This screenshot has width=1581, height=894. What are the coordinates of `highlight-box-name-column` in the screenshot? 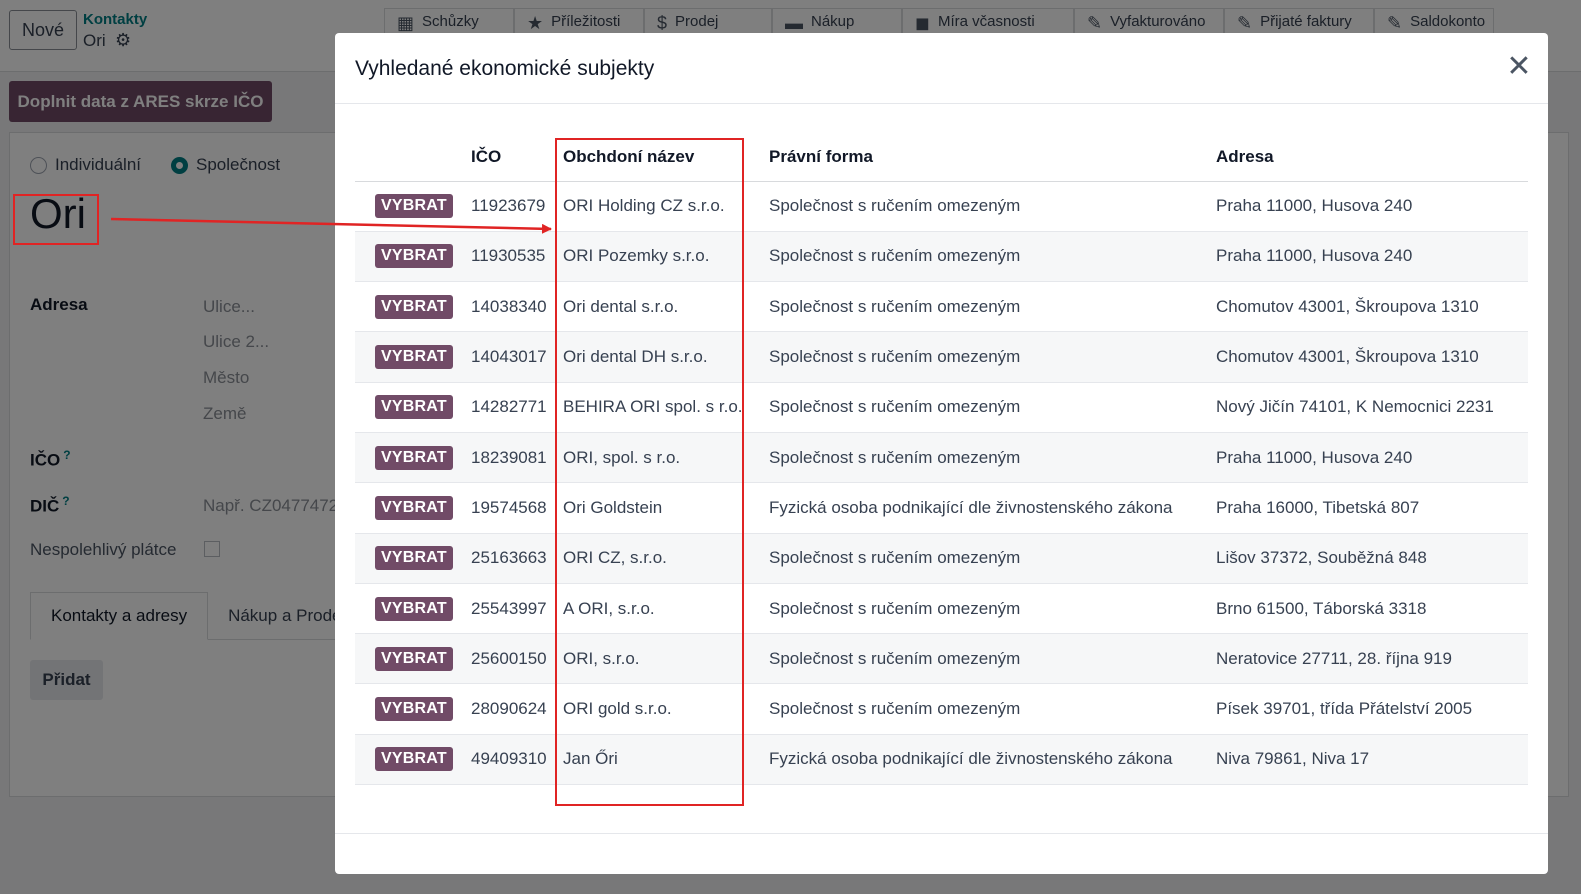 It's located at (649, 472).